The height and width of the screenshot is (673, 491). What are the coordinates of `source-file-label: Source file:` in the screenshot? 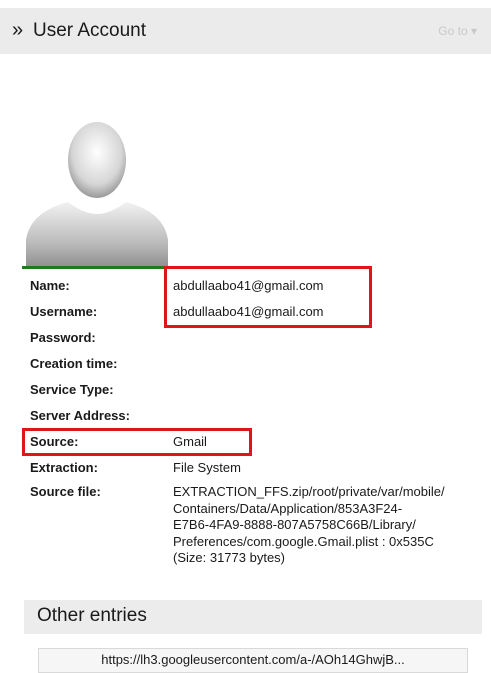 It's located at (65, 491).